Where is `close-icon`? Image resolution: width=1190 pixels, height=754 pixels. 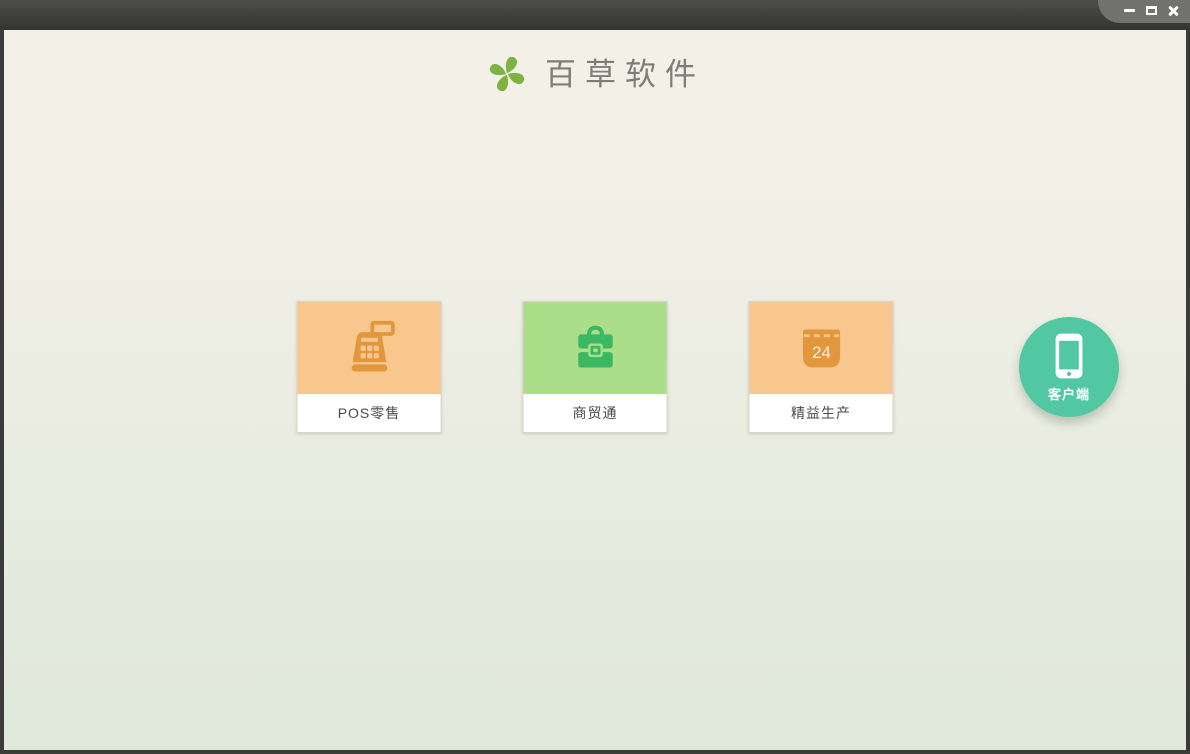 close-icon is located at coordinates (1173, 11).